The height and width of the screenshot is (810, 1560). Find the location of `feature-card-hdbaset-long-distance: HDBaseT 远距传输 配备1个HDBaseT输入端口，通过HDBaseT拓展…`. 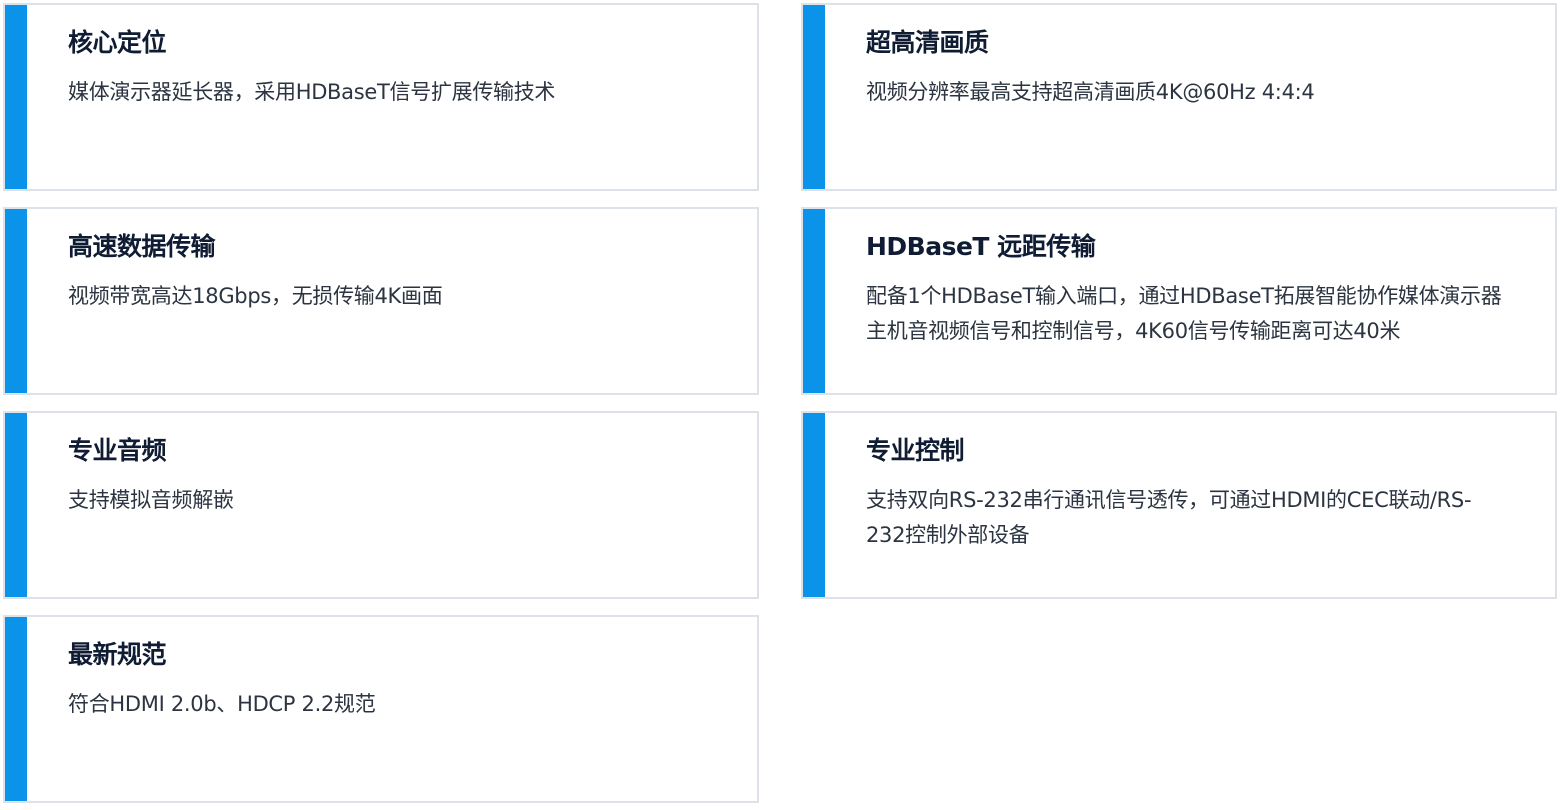

feature-card-hdbaset-long-distance: HDBaseT 远距传输 配备1个HDBaseT输入端口，通过HDBaseT拓展… is located at coordinates (1179, 301).